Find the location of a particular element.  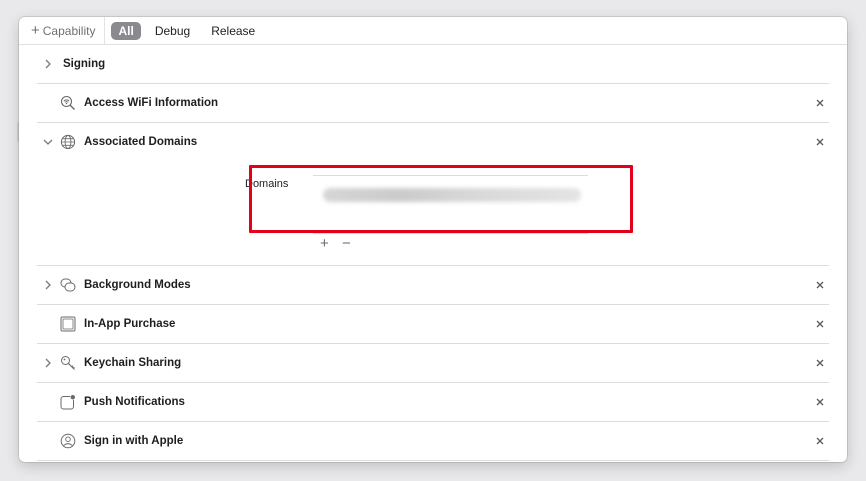

tab-all: All is located at coordinates (126, 30).